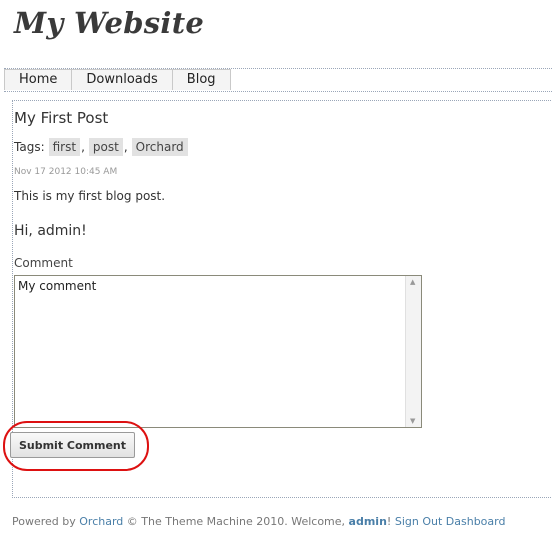  Describe the element at coordinates (61, 118) in the screenshot. I see `post-title: My First Post` at that location.